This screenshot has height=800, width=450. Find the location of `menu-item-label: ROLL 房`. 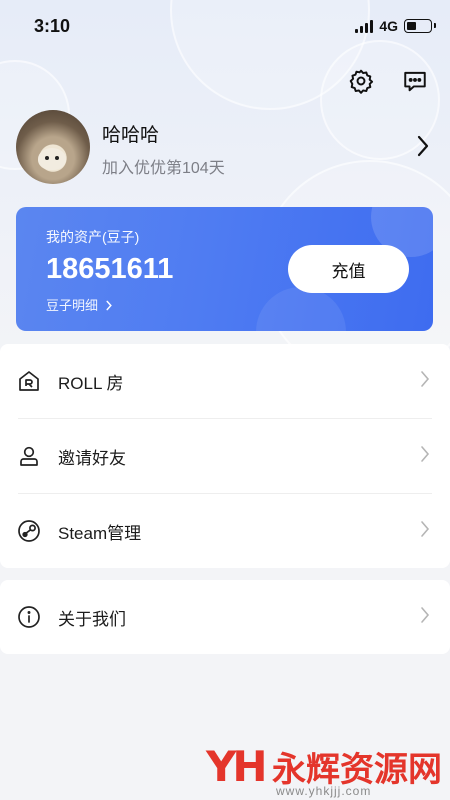

menu-item-label: ROLL 房 is located at coordinates (91, 383).